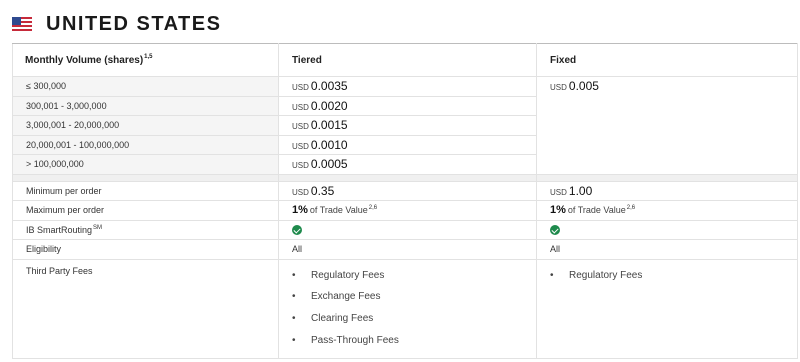 The image size is (800, 362). Describe the element at coordinates (407, 190) in the screenshot. I see `min-order-tiered: USD 0.35` at that location.